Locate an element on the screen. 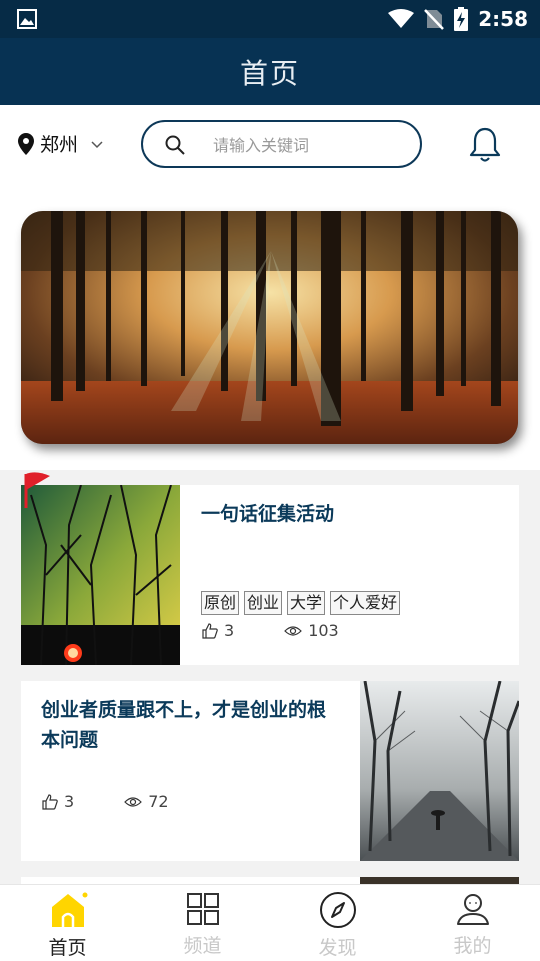 The image size is (540, 961). image-icon is located at coordinates (27, 19).